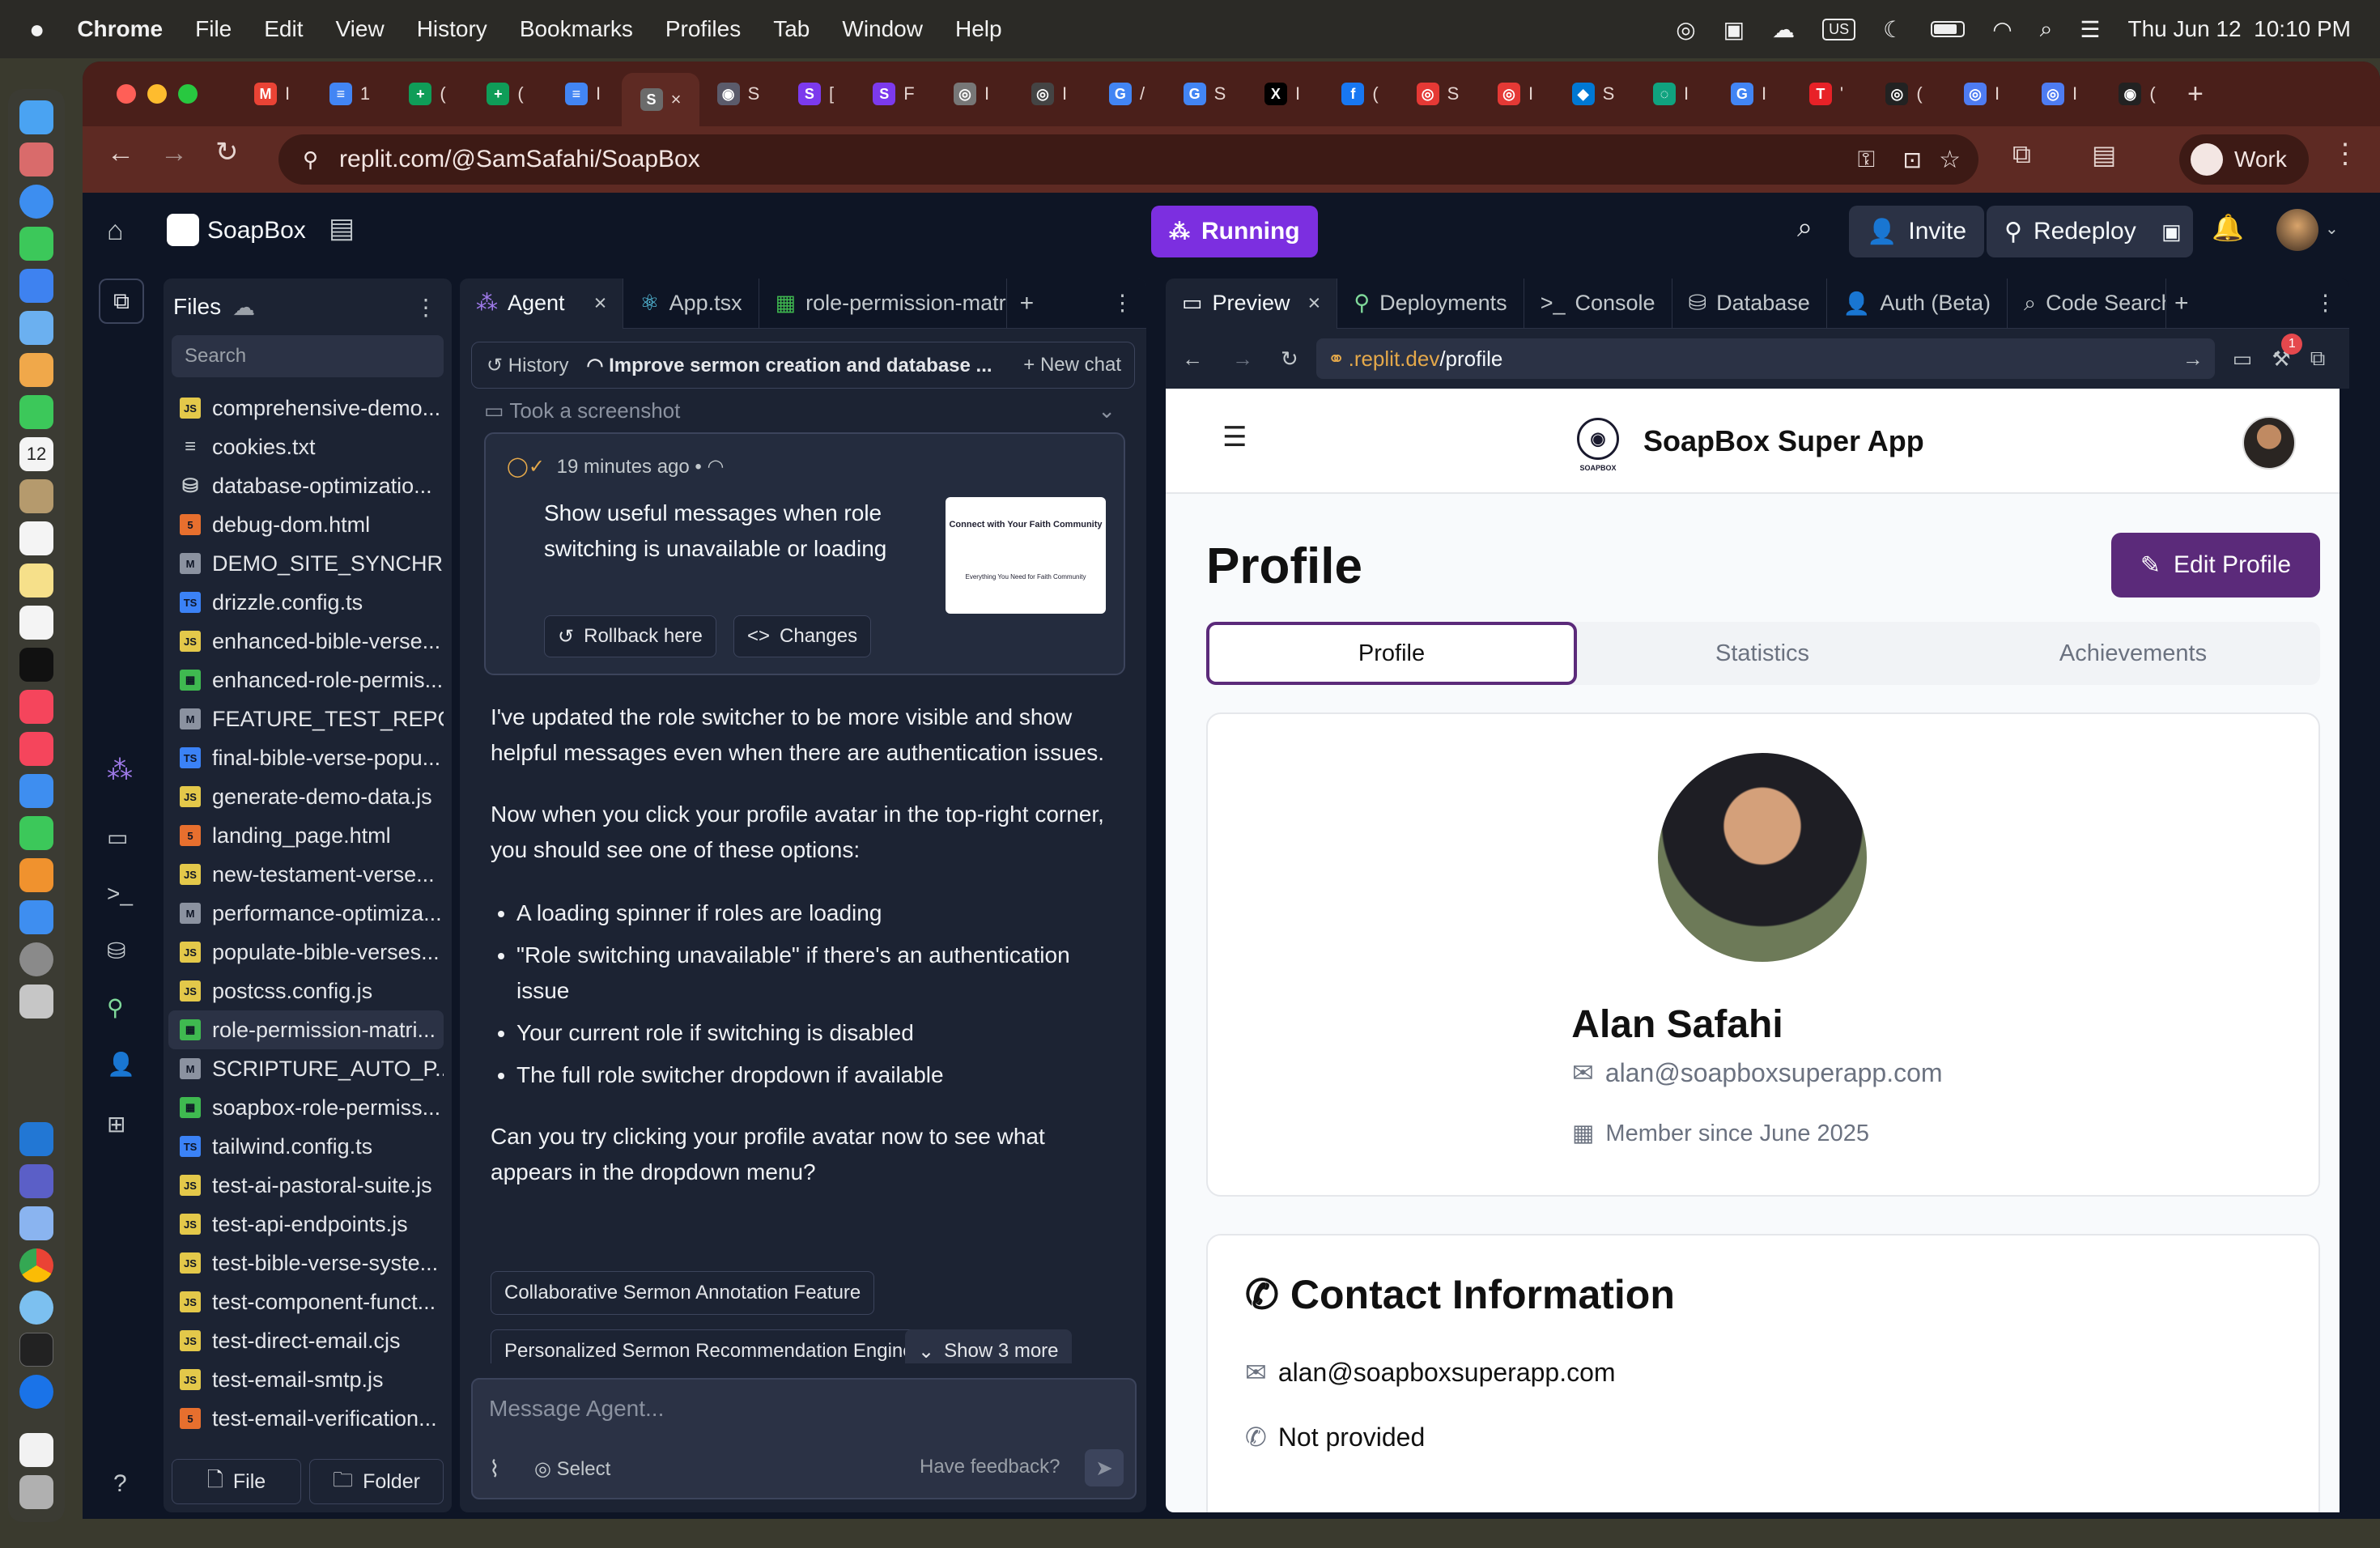 This screenshot has height=1548, width=2380. What do you see at coordinates (306, 1340) in the screenshot?
I see `file-item: JS test-direct-email.cjs` at bounding box center [306, 1340].